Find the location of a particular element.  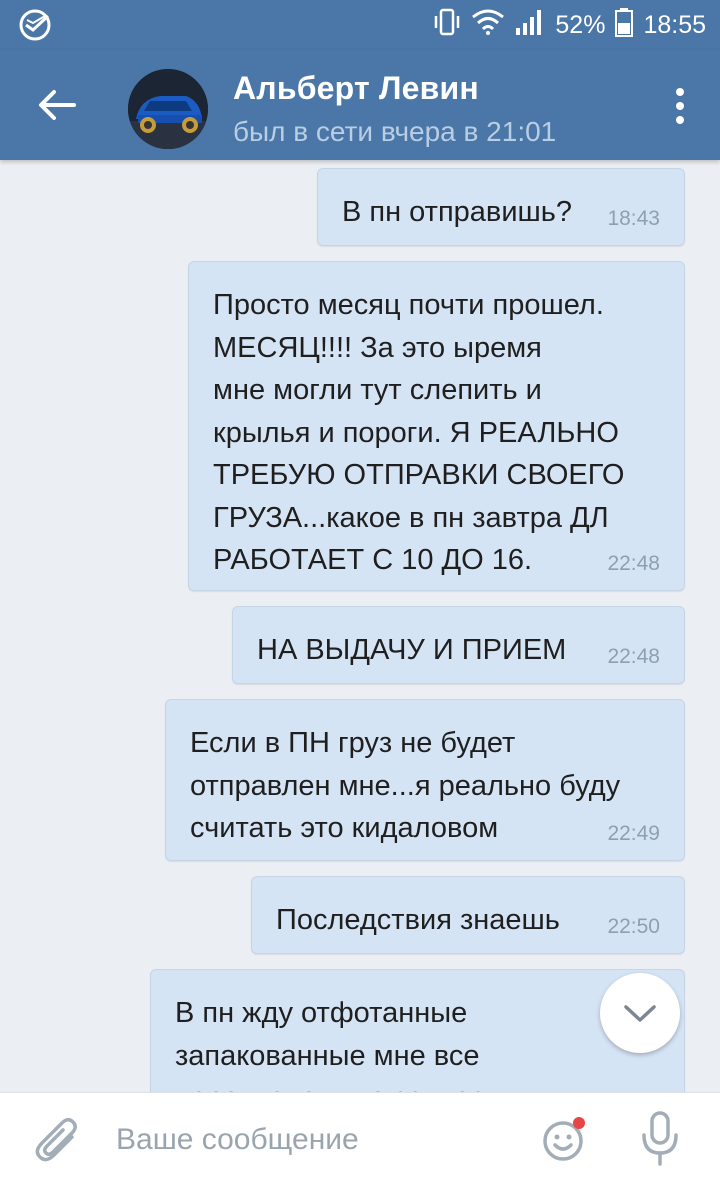

emoji-button is located at coordinates (565, 1138).